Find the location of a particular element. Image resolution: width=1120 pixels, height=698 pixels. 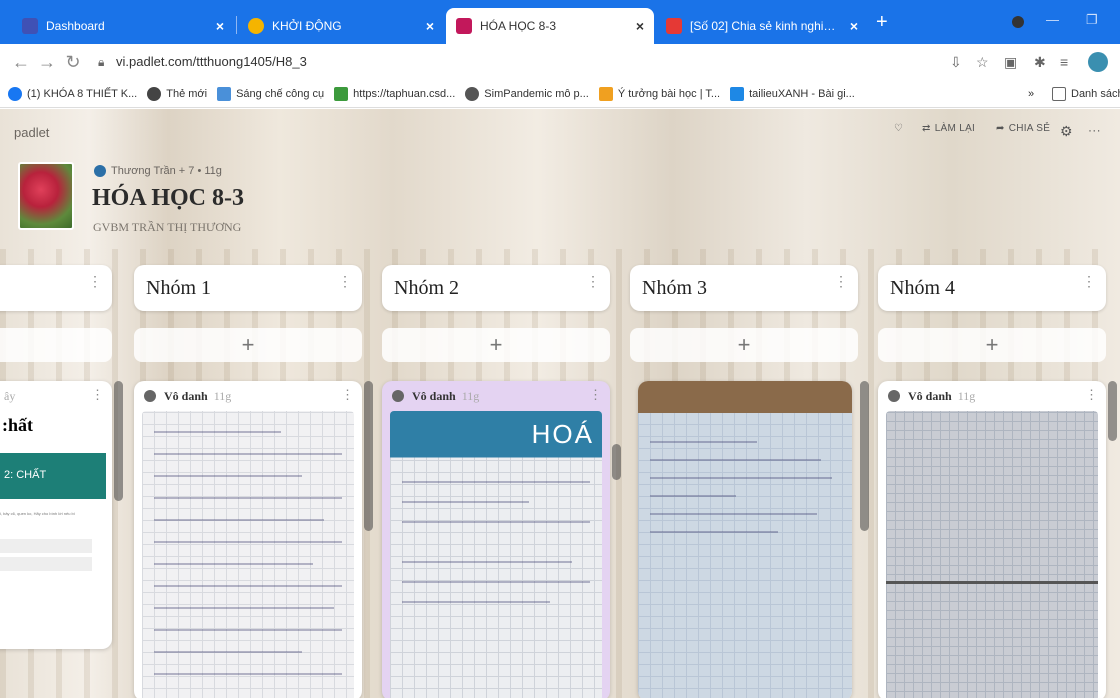

tab-dashboard: Dashboard × is located at coordinates (123, 26).